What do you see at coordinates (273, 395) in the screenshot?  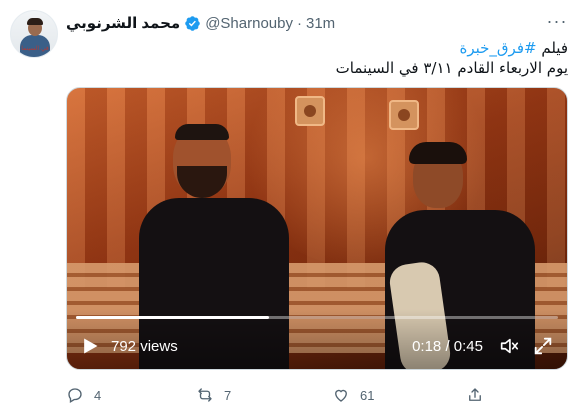 I see `tweet-actions: 4 7 61` at bounding box center [273, 395].